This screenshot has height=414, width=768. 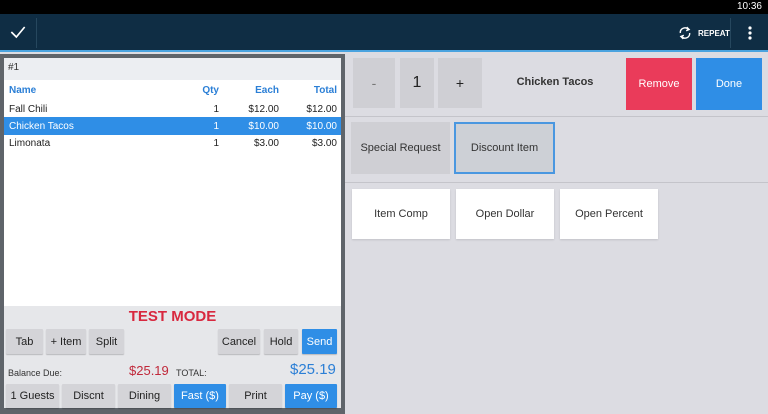 What do you see at coordinates (609, 214) in the screenshot?
I see `open-percent-button: Open Percent` at bounding box center [609, 214].